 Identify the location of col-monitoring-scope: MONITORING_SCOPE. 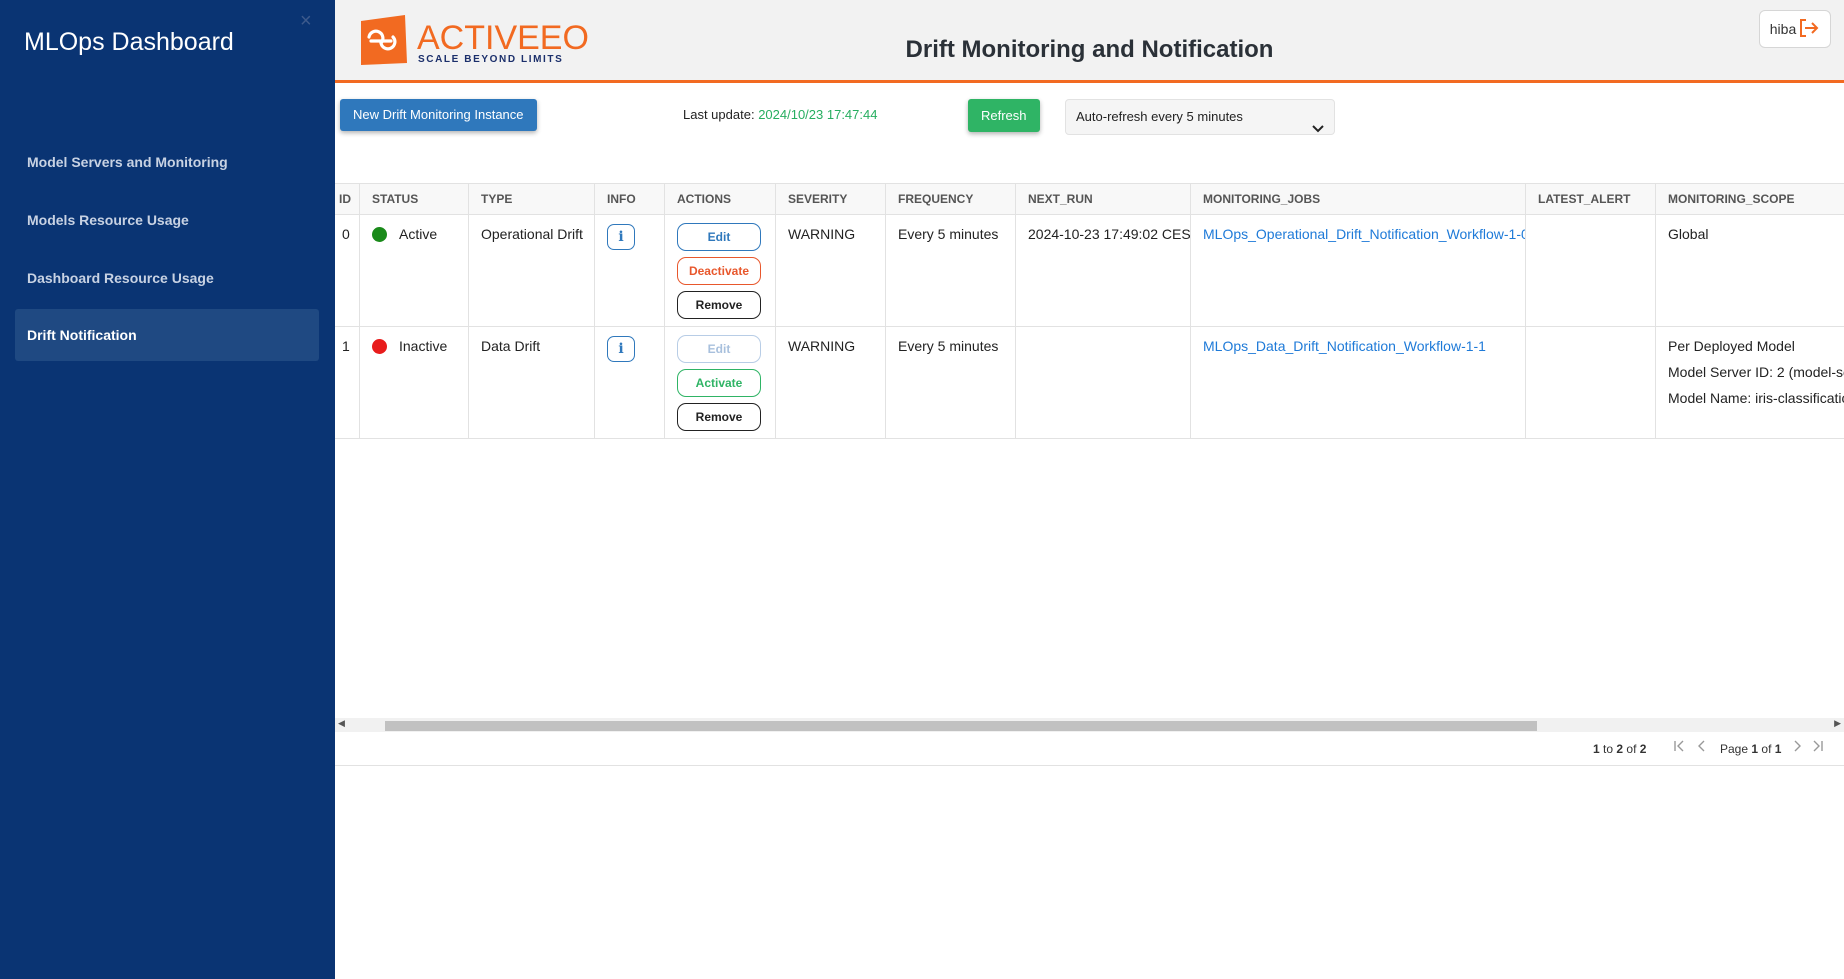
(1750, 199).